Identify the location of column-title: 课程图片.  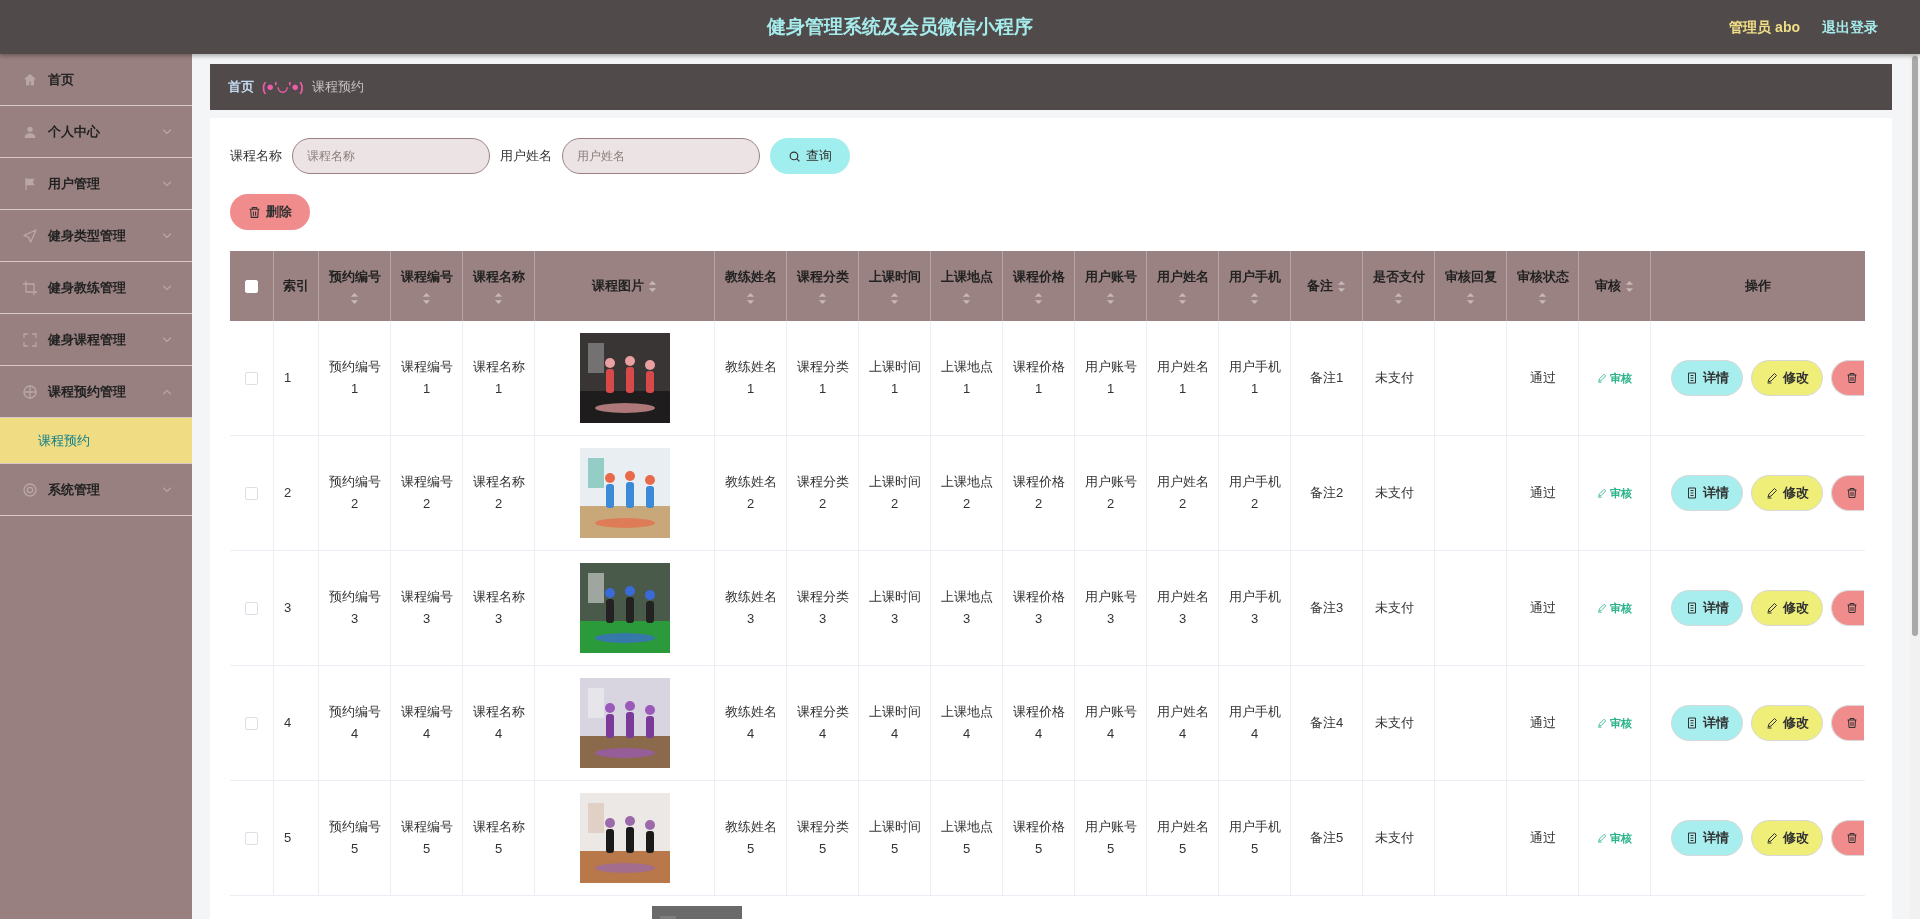
(618, 286).